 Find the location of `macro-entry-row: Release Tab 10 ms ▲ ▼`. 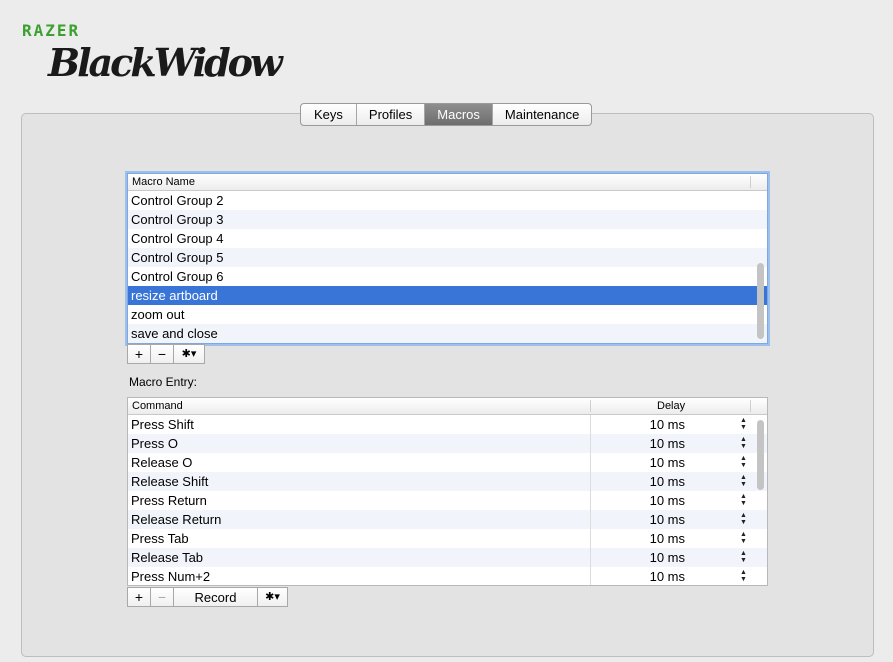

macro-entry-row: Release Tab 10 ms ▲ ▼ is located at coordinates (447, 557).